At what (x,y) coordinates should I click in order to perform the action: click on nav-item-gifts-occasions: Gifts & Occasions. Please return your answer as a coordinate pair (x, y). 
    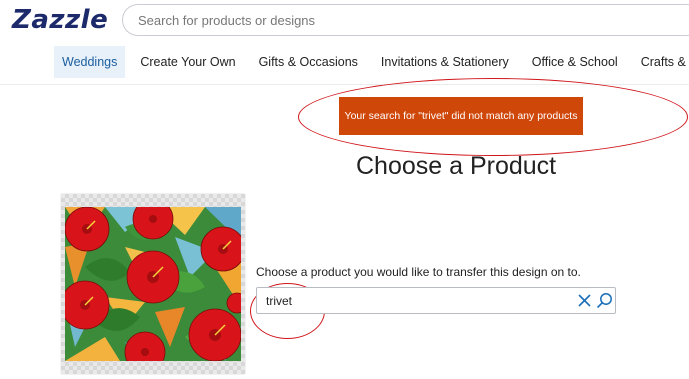
    Looking at the image, I should click on (308, 62).